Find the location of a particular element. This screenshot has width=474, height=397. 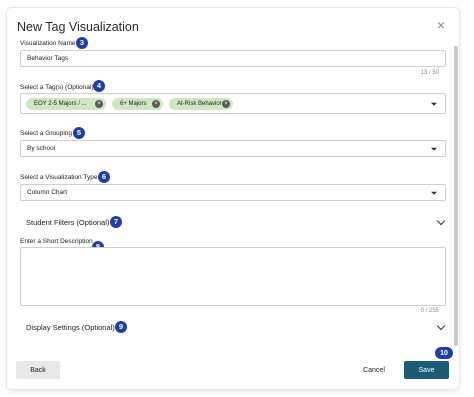

visualization-type-caret-icon is located at coordinates (434, 193).